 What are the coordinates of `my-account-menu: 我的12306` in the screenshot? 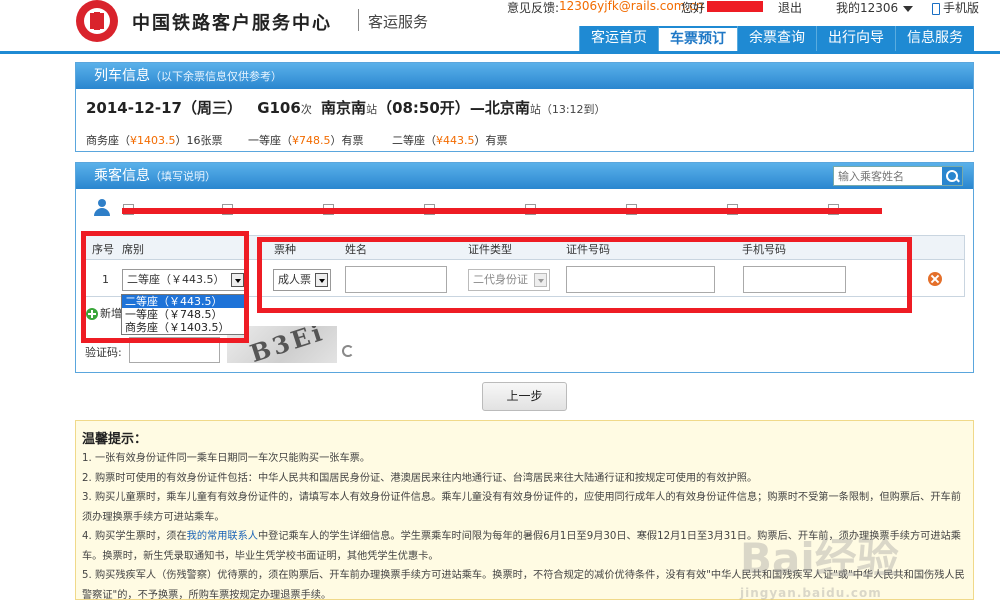 It's located at (875, 8).